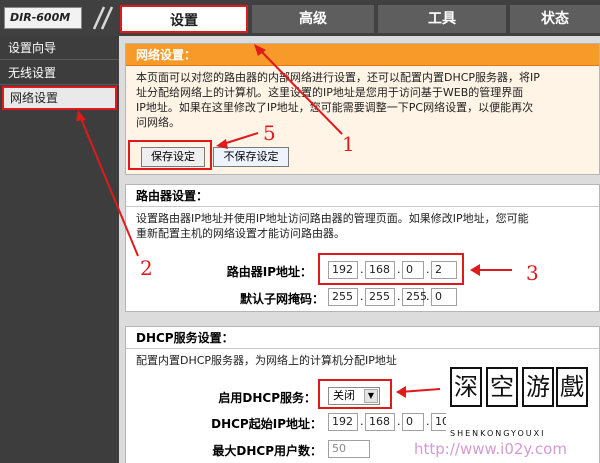 The height and width of the screenshot is (463, 600). What do you see at coordinates (59, 98) in the screenshot?
I see `sidebar-item-network: 网络设置` at bounding box center [59, 98].